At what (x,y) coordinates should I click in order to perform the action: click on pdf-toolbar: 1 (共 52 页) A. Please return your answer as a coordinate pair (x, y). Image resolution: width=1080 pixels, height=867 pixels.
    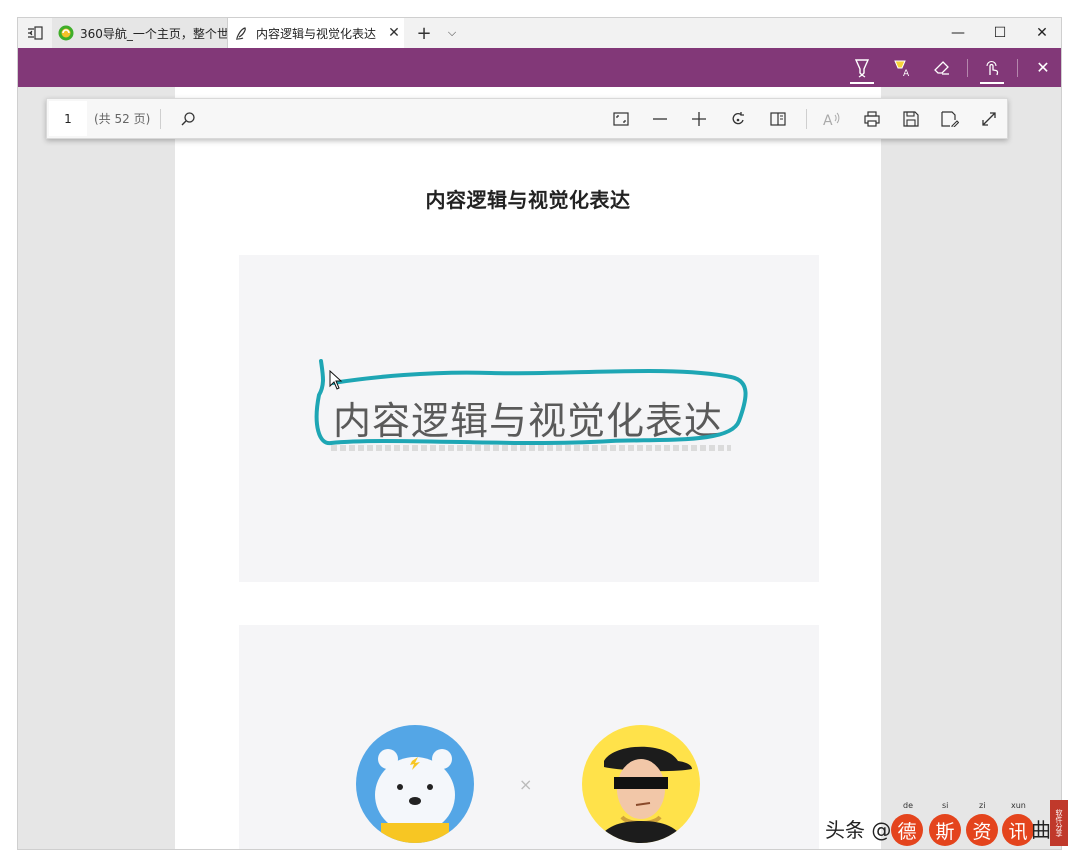
    Looking at the image, I should click on (527, 118).